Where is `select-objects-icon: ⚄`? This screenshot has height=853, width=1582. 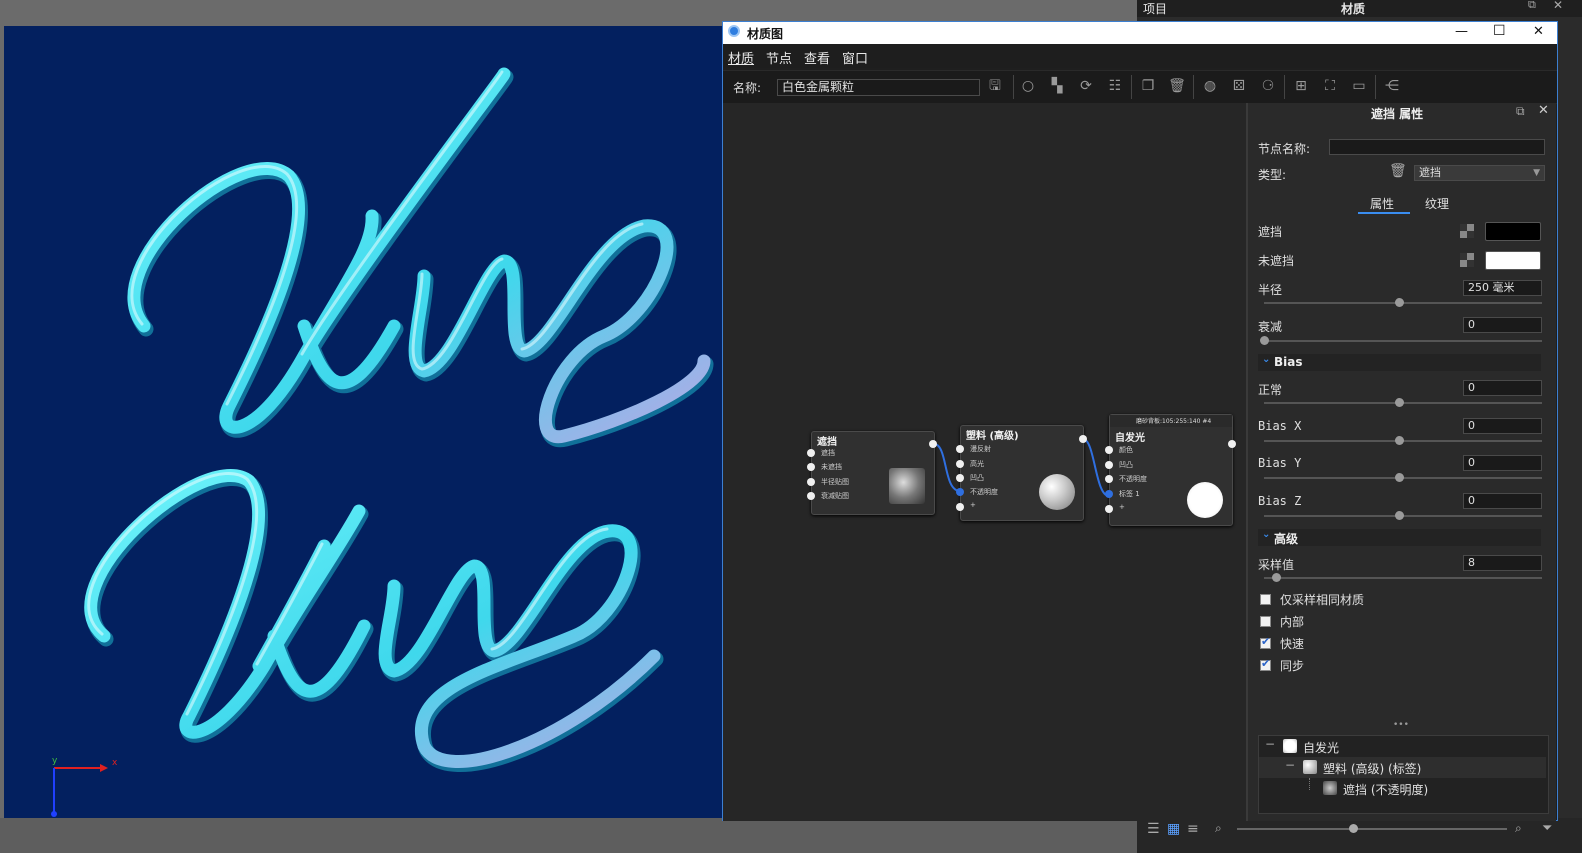 select-objects-icon: ⚄ is located at coordinates (1239, 86).